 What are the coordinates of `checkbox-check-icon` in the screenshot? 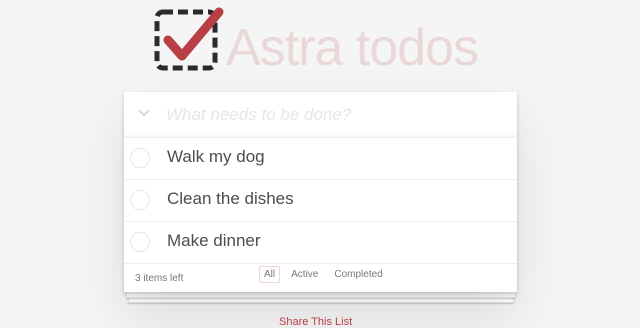 It's located at (189, 39).